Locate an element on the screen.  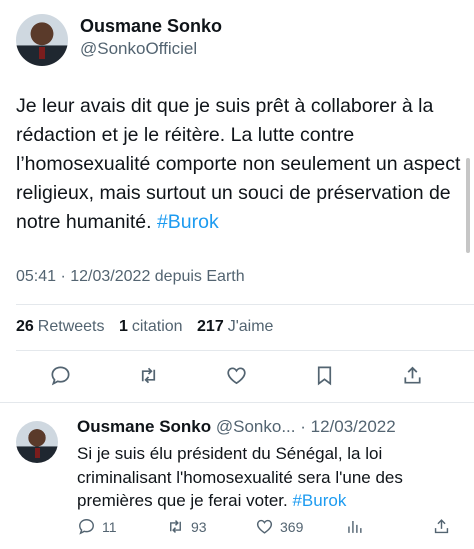
retweet-action: 93 is located at coordinates (186, 526).